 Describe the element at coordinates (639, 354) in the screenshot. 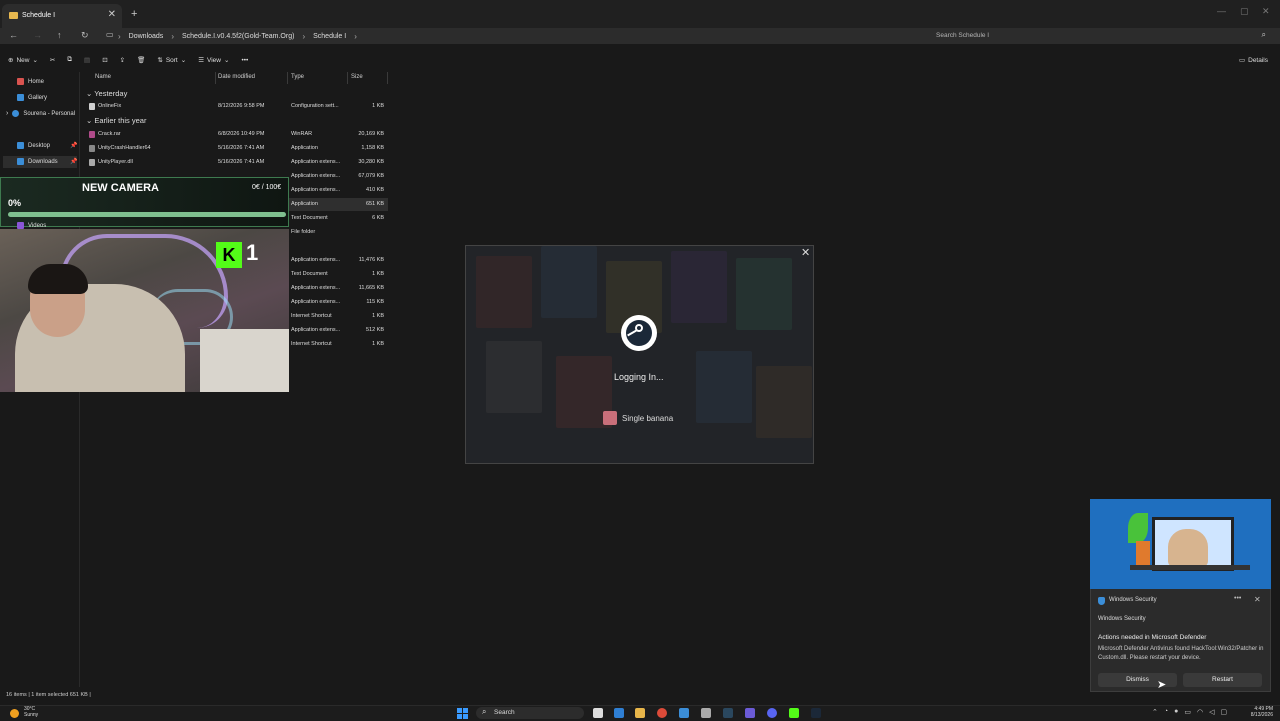

I see `steam-login-dialog` at that location.